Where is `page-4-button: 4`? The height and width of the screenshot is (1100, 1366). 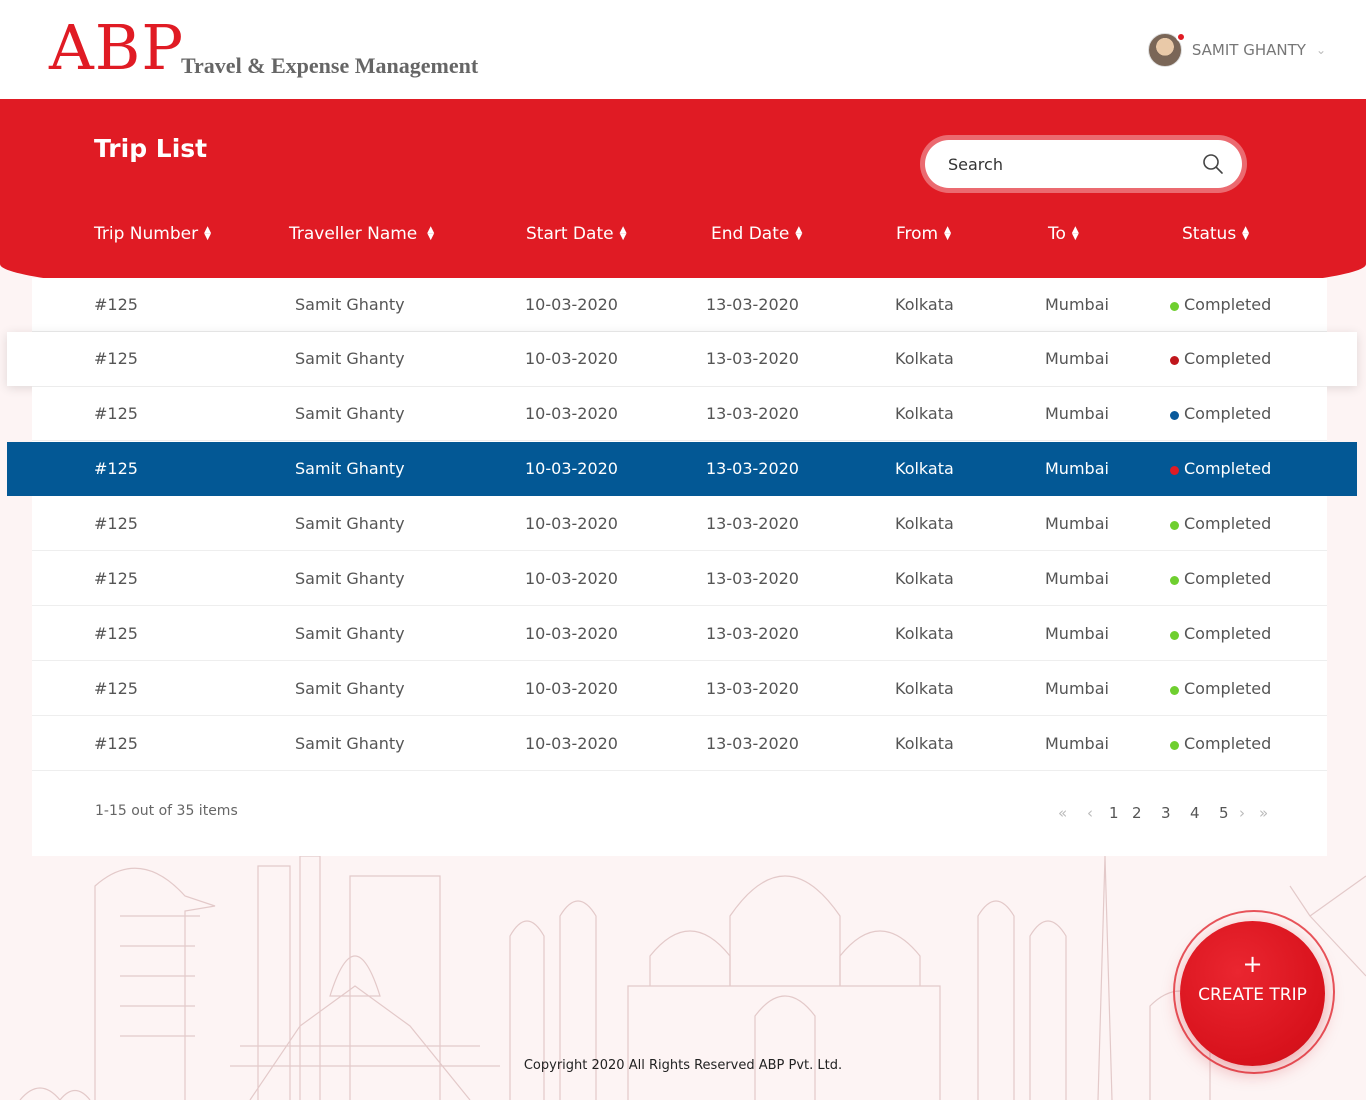 page-4-button: 4 is located at coordinates (1195, 813).